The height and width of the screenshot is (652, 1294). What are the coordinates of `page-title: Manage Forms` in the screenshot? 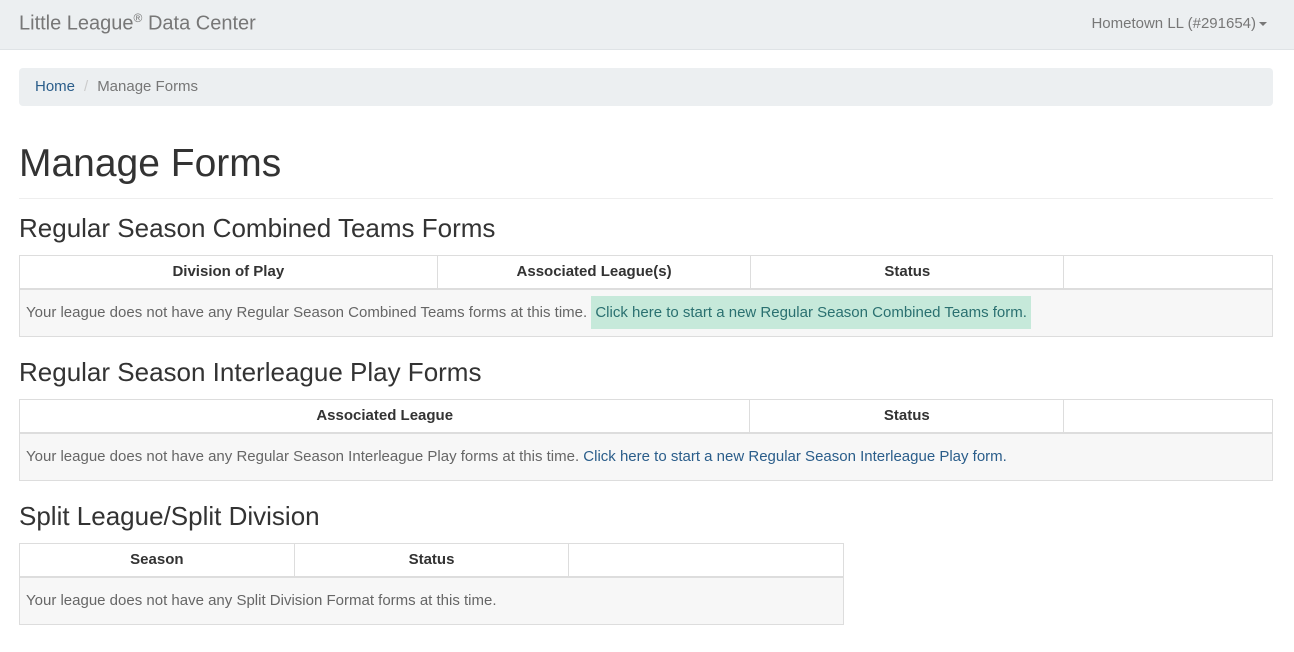 It's located at (150, 163).